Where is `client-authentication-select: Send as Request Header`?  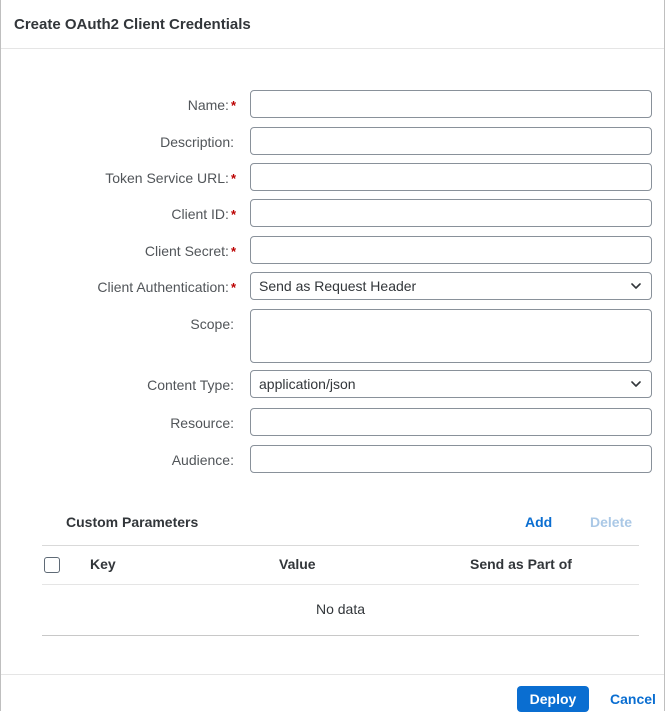
client-authentication-select: Send as Request Header is located at coordinates (451, 286).